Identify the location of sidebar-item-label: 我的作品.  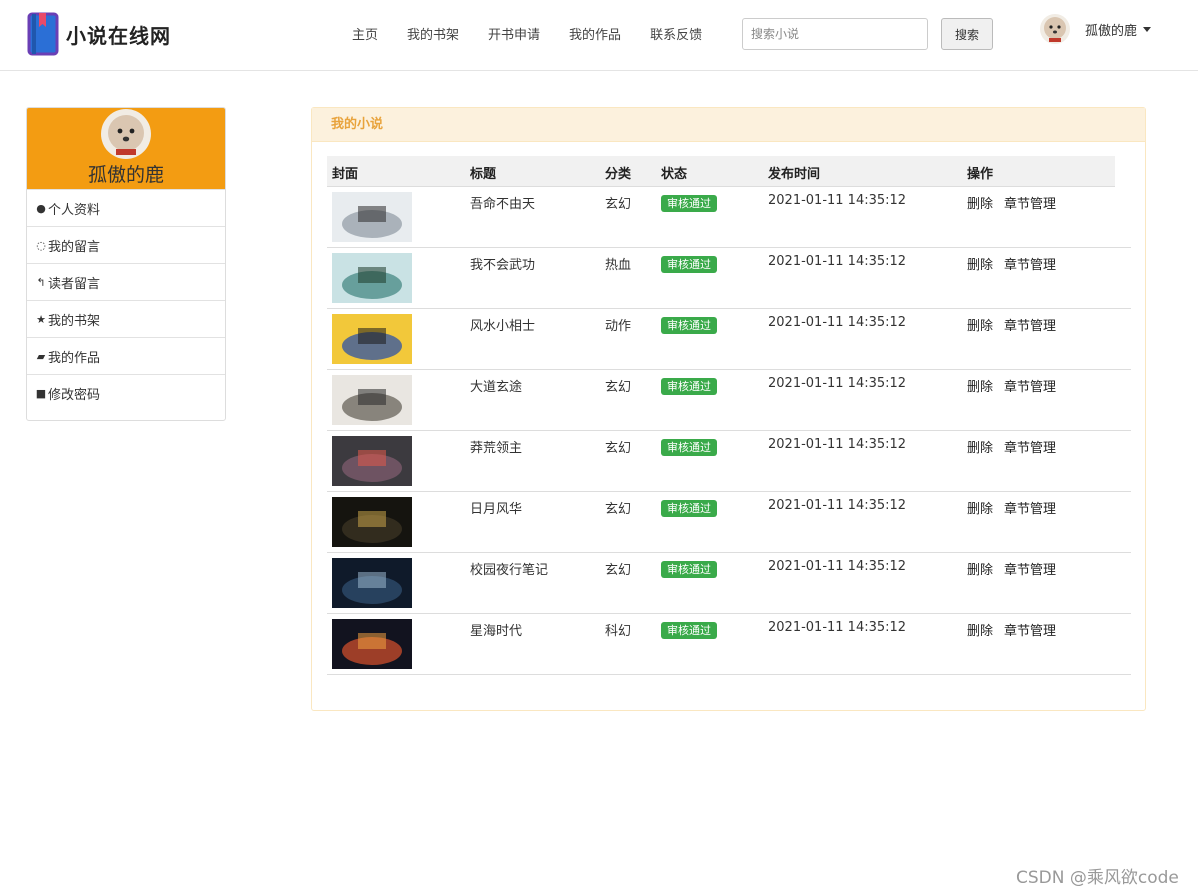
(74, 358).